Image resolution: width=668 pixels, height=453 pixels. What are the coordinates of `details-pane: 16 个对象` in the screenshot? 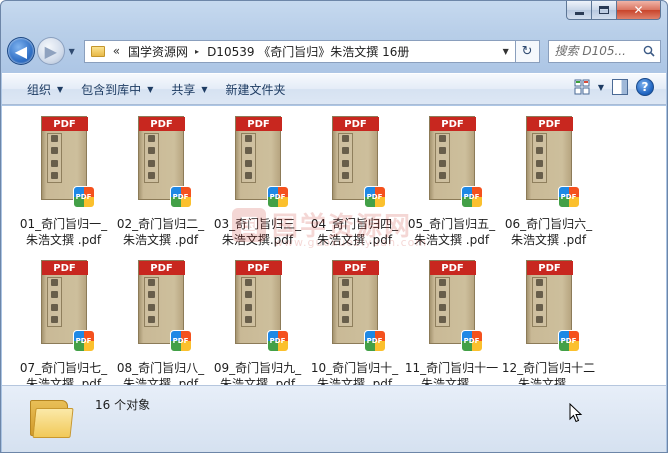 It's located at (334, 418).